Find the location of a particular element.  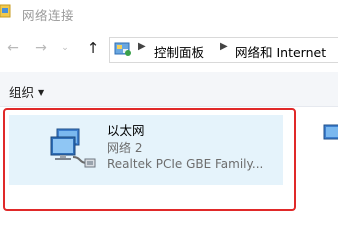

navigation-bar: ← → ⌄ ↑ ▶ 控制面板 ▶ 网络和 Internet is located at coordinates (169, 49).